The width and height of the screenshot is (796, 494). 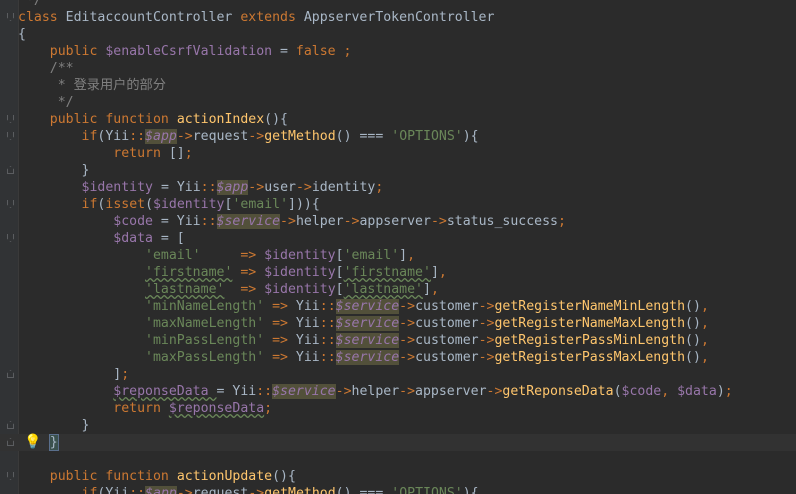 I want to click on code-line: * 登录用户的部分, so click(x=398, y=85).